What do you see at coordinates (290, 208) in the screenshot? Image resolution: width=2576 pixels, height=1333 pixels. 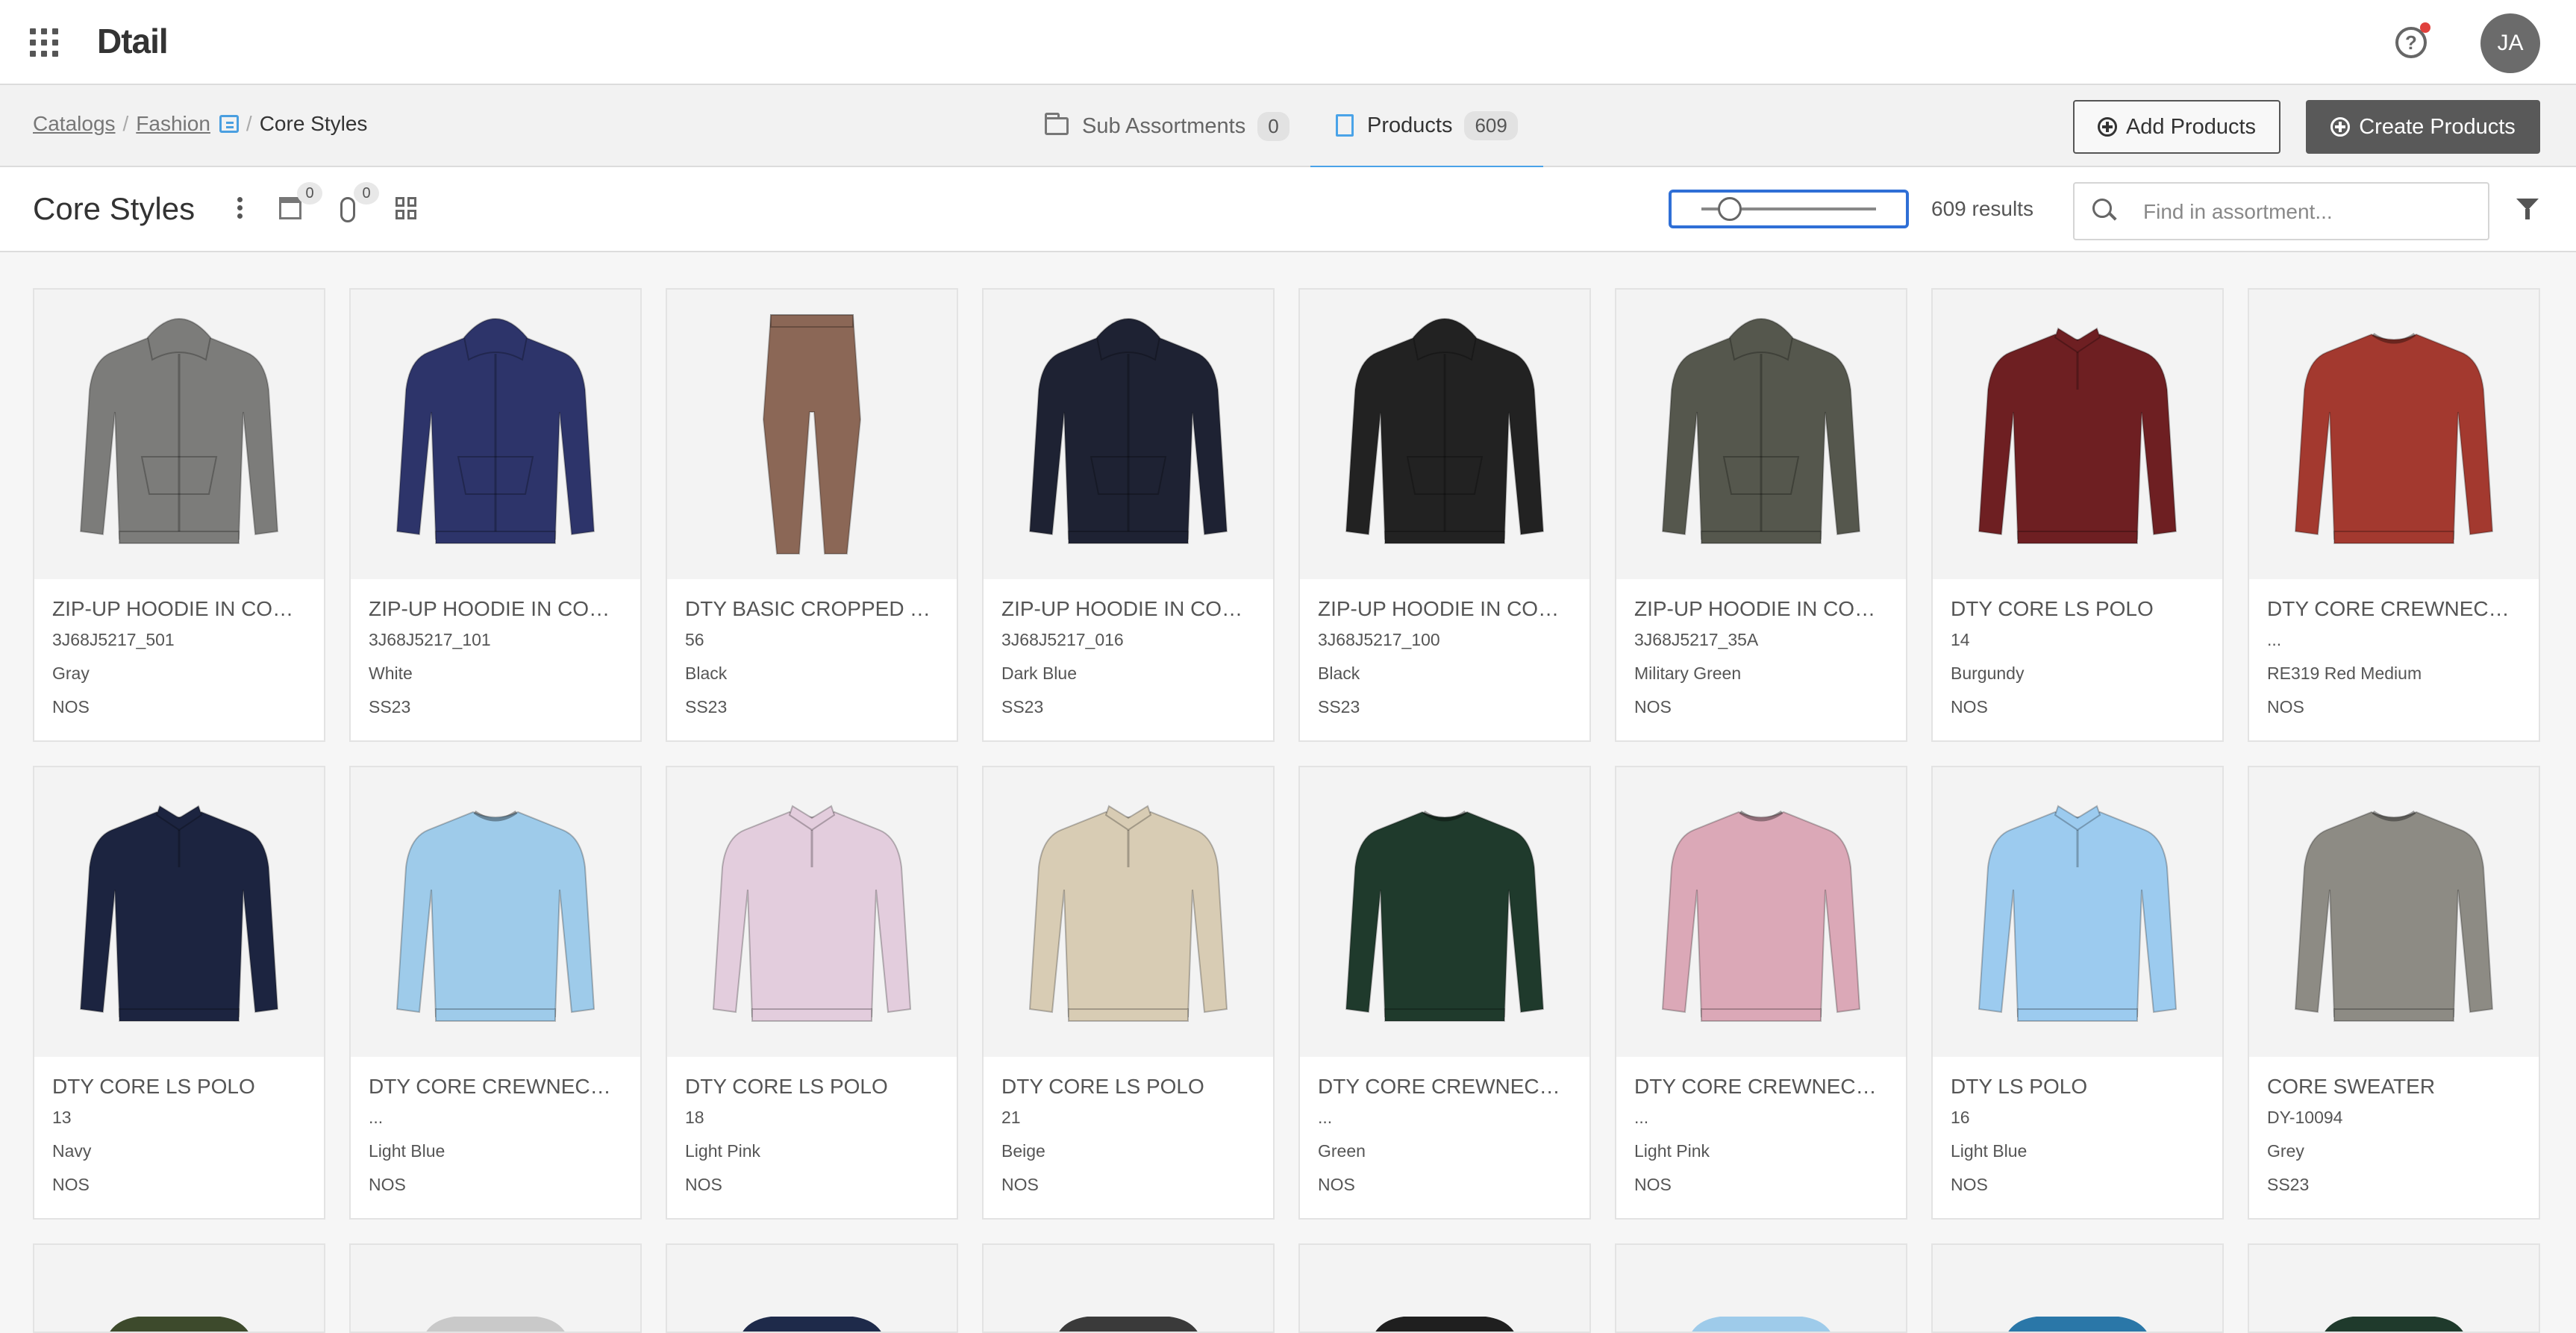 I see `store-icon` at bounding box center [290, 208].